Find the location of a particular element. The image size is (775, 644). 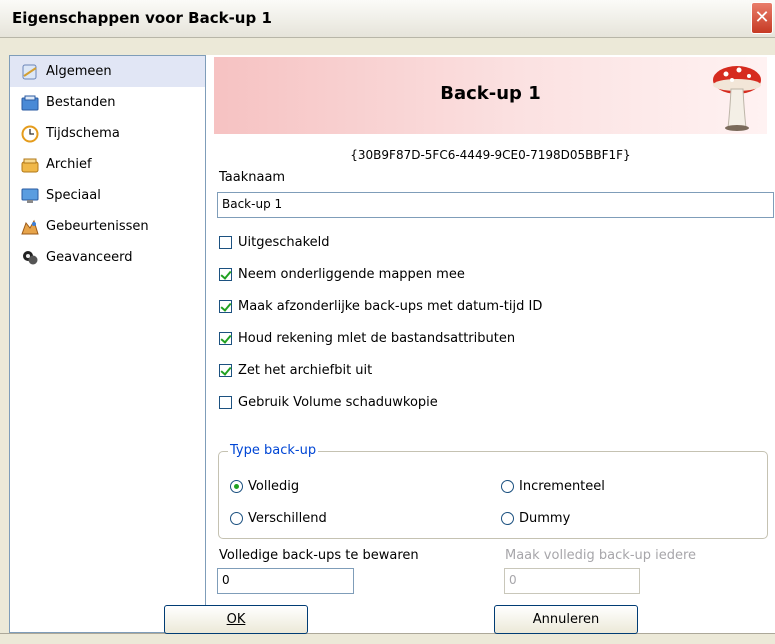

nav-label: Archief is located at coordinates (69, 164).